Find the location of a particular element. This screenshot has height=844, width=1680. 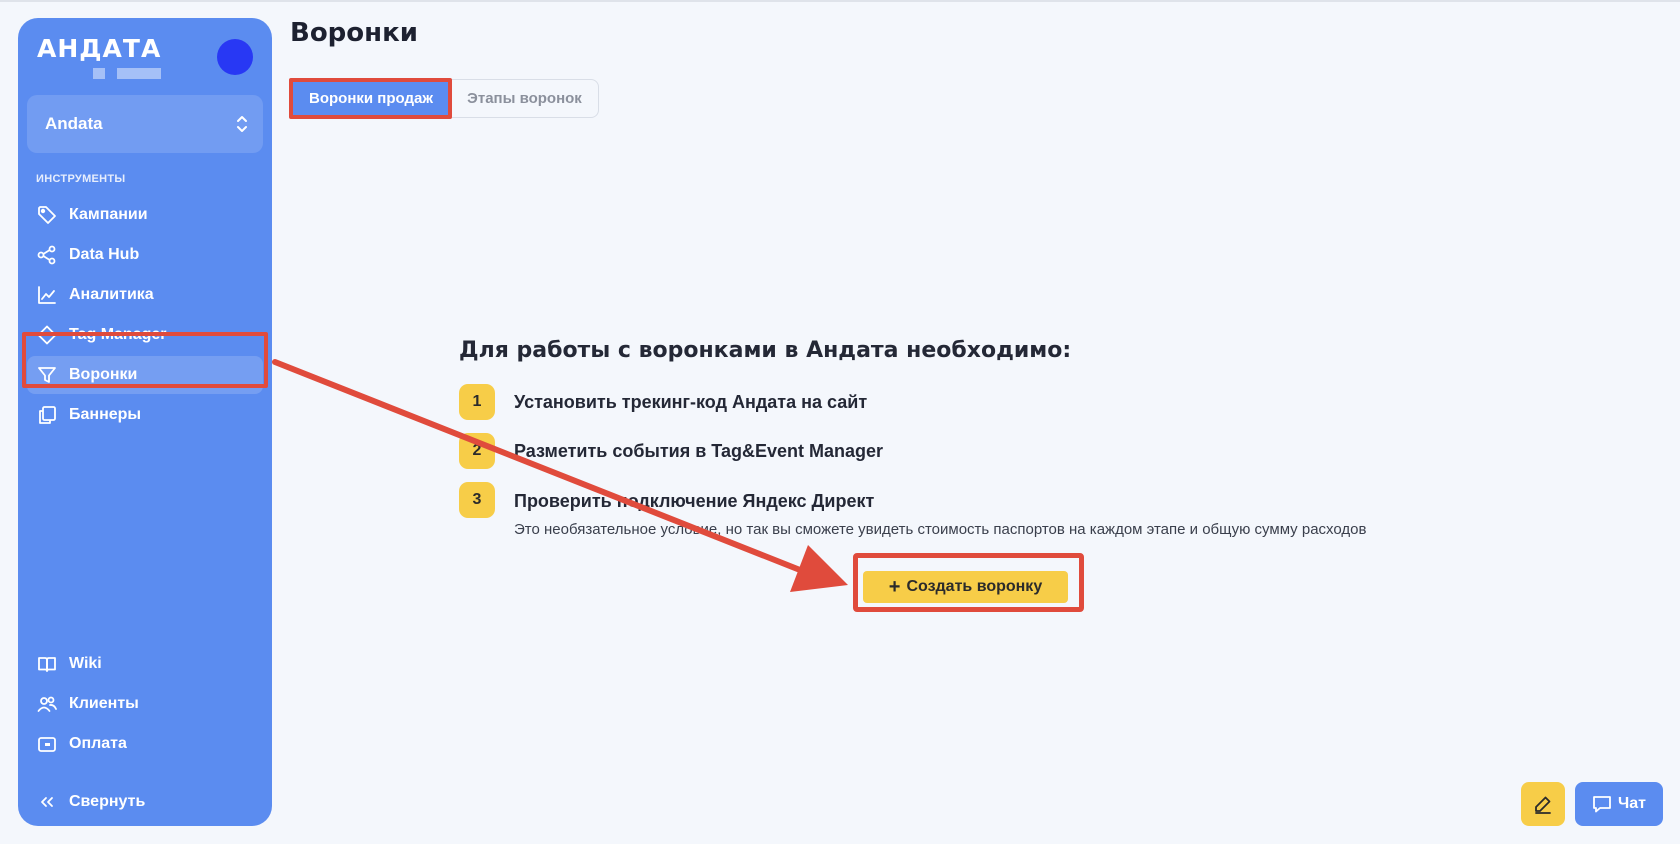

sidebar-item-label: Клиенты is located at coordinates (104, 703).